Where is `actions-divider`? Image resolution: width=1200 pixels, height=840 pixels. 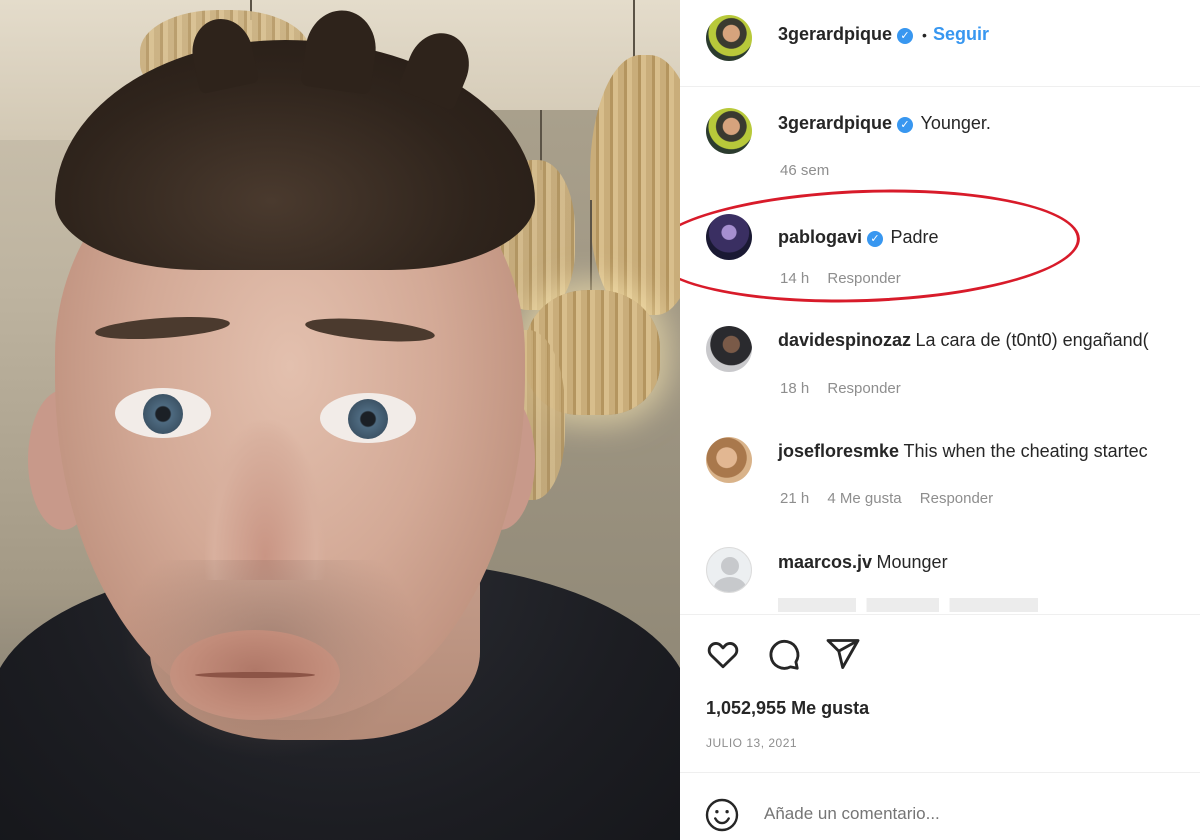
actions-divider is located at coordinates (940, 614).